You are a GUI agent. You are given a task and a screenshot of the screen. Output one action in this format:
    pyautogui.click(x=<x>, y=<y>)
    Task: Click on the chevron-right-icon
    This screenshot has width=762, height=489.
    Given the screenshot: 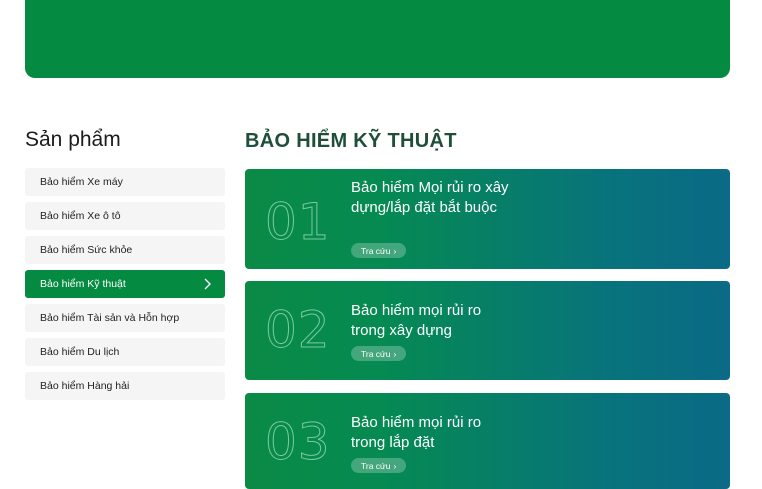 What is the action you would take?
    pyautogui.click(x=207, y=284)
    